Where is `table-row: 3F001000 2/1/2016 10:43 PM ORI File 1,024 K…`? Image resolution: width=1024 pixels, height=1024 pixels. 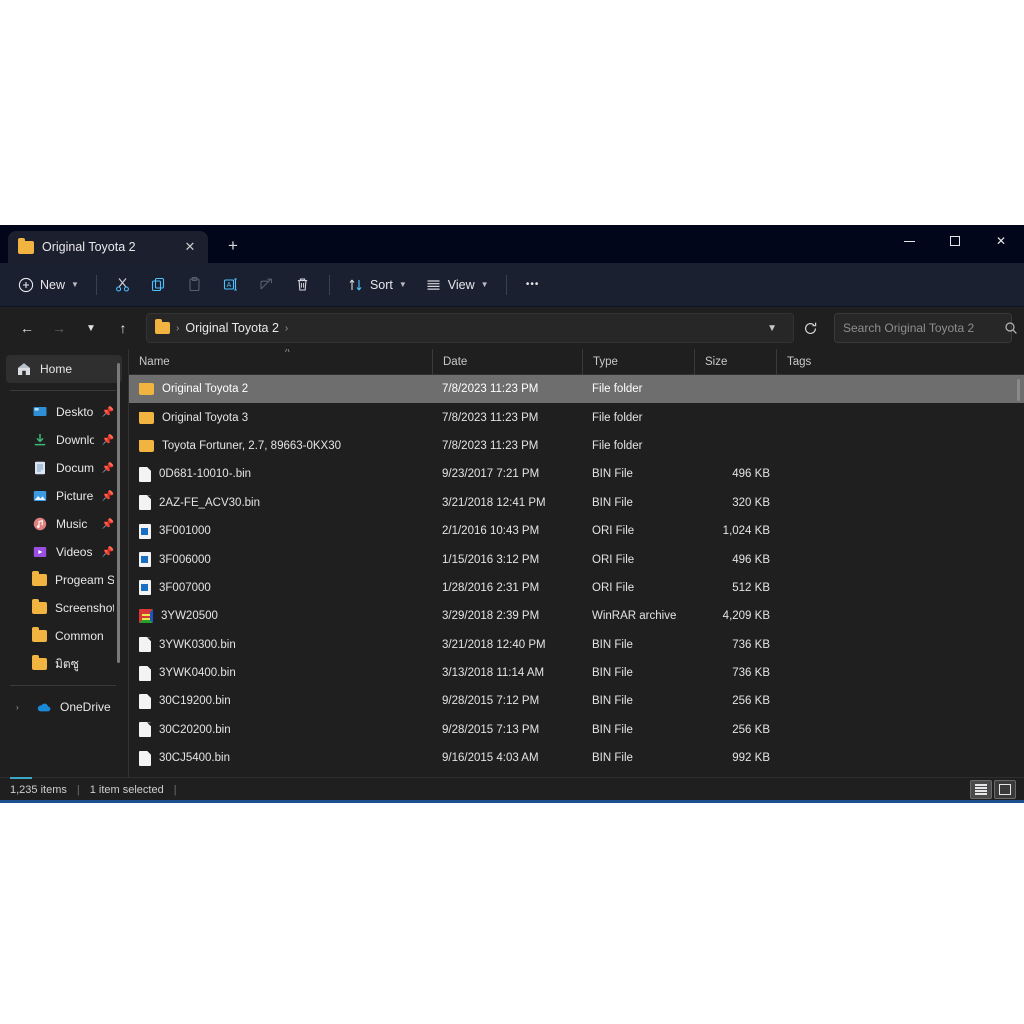
table-row: 3F001000 2/1/2016 10:43 PM ORI File 1,024 K… is located at coordinates (576, 531).